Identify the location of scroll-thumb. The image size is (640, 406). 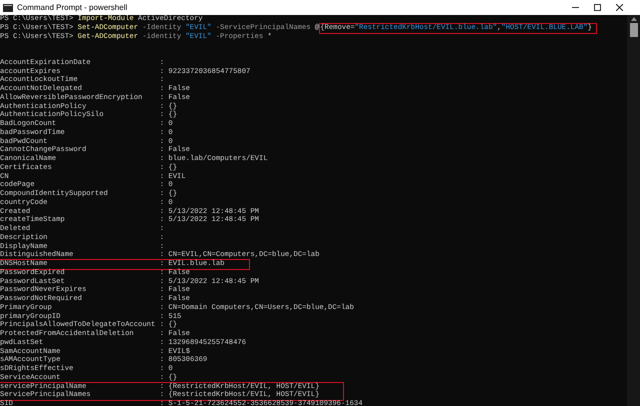
(634, 30).